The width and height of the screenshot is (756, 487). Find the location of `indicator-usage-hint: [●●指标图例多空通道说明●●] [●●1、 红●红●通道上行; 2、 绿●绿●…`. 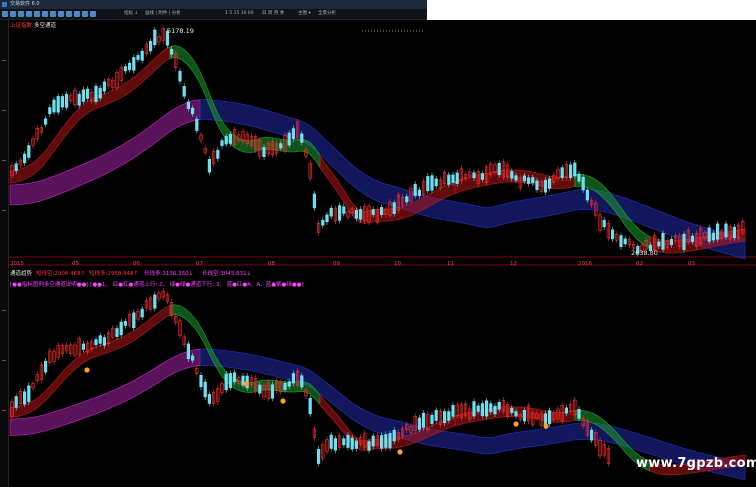

indicator-usage-hint: [●●指标图例多空通道说明●●] [●●1、 红●红●通道上行; 2、 绿●绿●… is located at coordinates (157, 285).